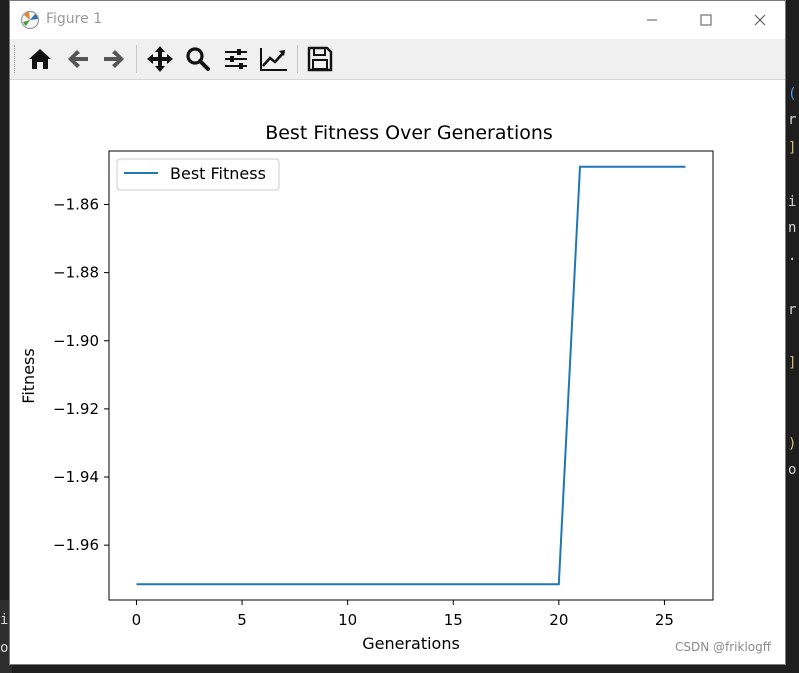 This screenshot has height=673, width=799. What do you see at coordinates (16, 59) in the screenshot?
I see `toolbar-grip` at bounding box center [16, 59].